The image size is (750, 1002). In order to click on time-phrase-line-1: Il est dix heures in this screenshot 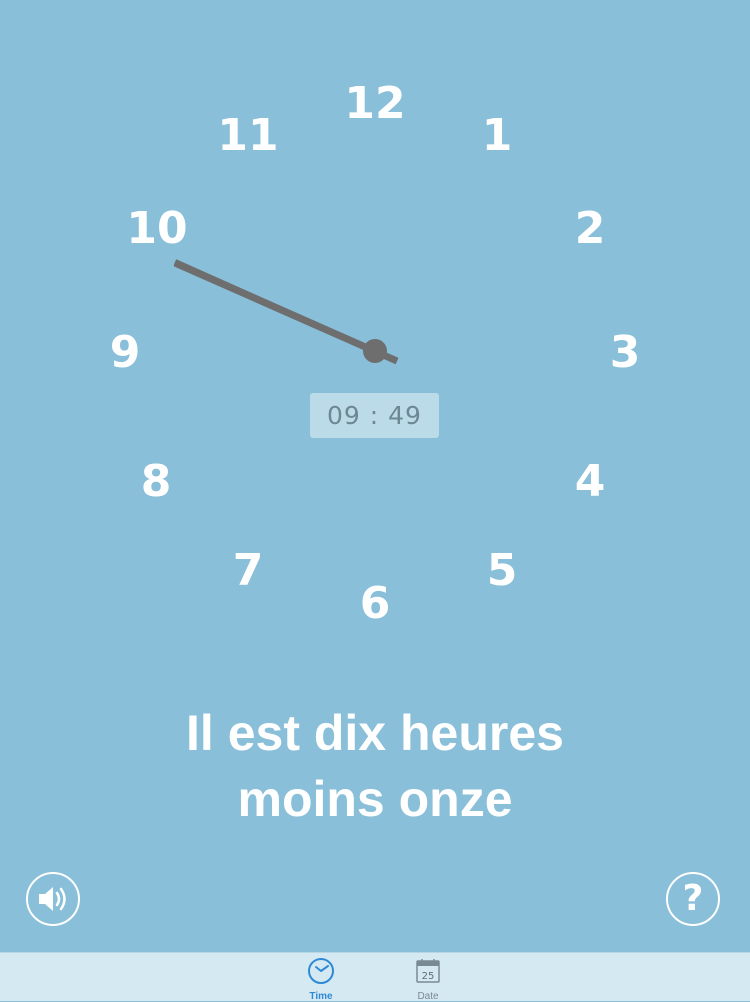, I will do `click(375, 733)`.